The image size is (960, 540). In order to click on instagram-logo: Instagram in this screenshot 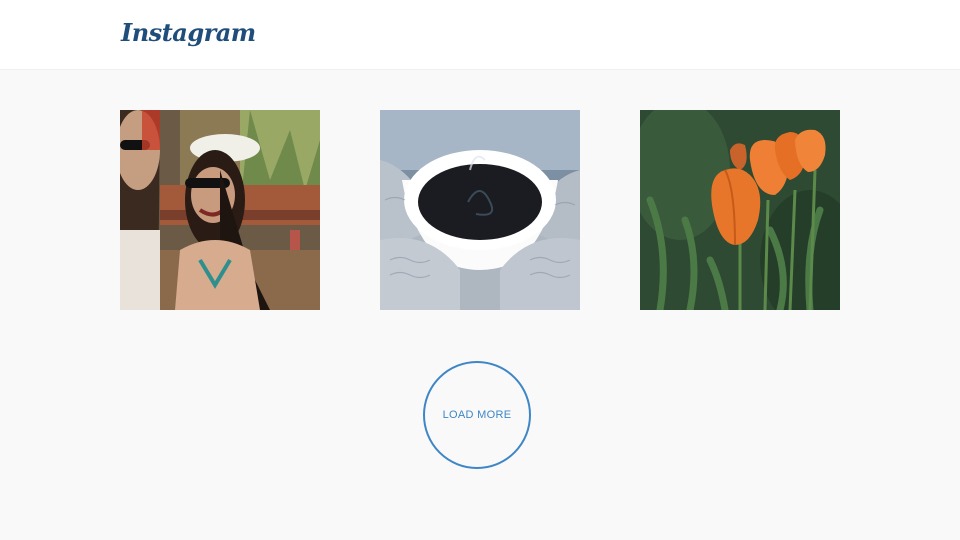, I will do `click(188, 32)`.